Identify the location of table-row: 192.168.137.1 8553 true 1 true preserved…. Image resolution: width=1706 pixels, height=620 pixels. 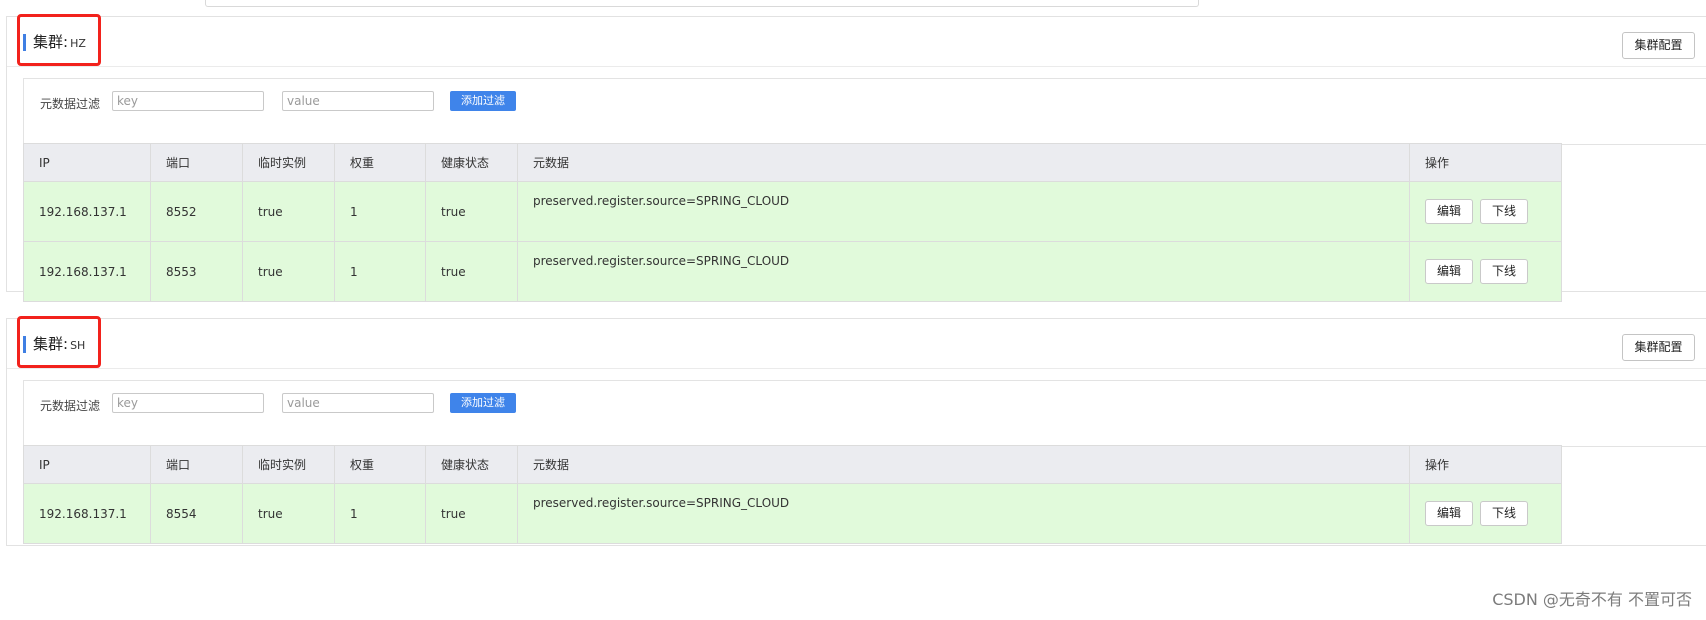
(792, 271).